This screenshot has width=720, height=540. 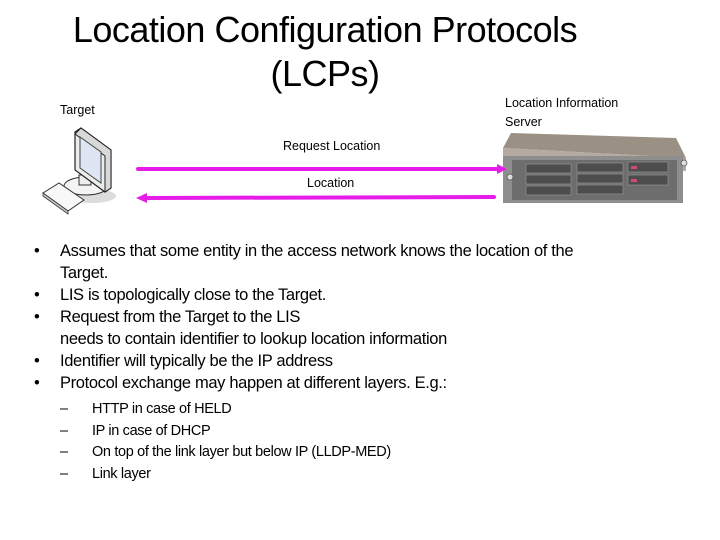 What do you see at coordinates (79, 171) in the screenshot?
I see `desktop-computer-icon` at bounding box center [79, 171].